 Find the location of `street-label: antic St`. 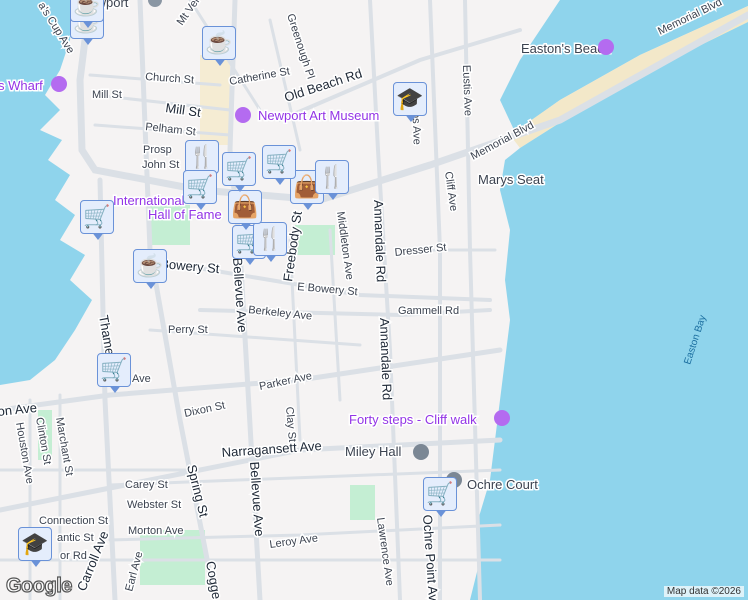

street-label: antic St is located at coordinates (75, 538).